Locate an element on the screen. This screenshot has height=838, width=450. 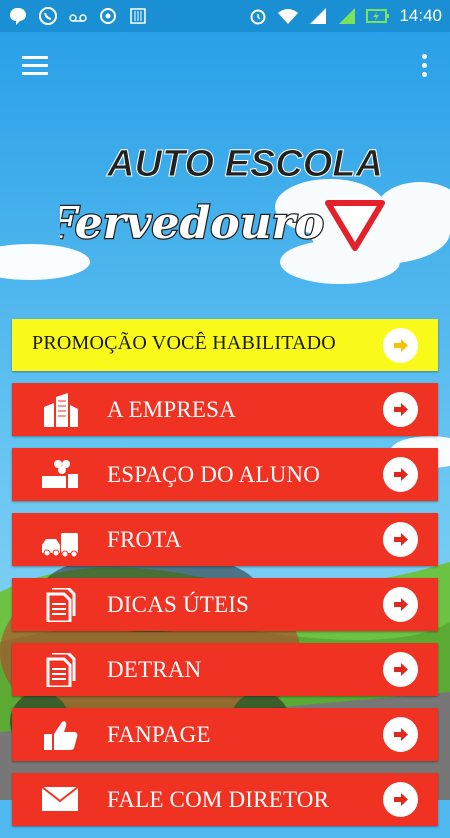
logo-line1: AUTO ESCOLA is located at coordinates (244, 164).